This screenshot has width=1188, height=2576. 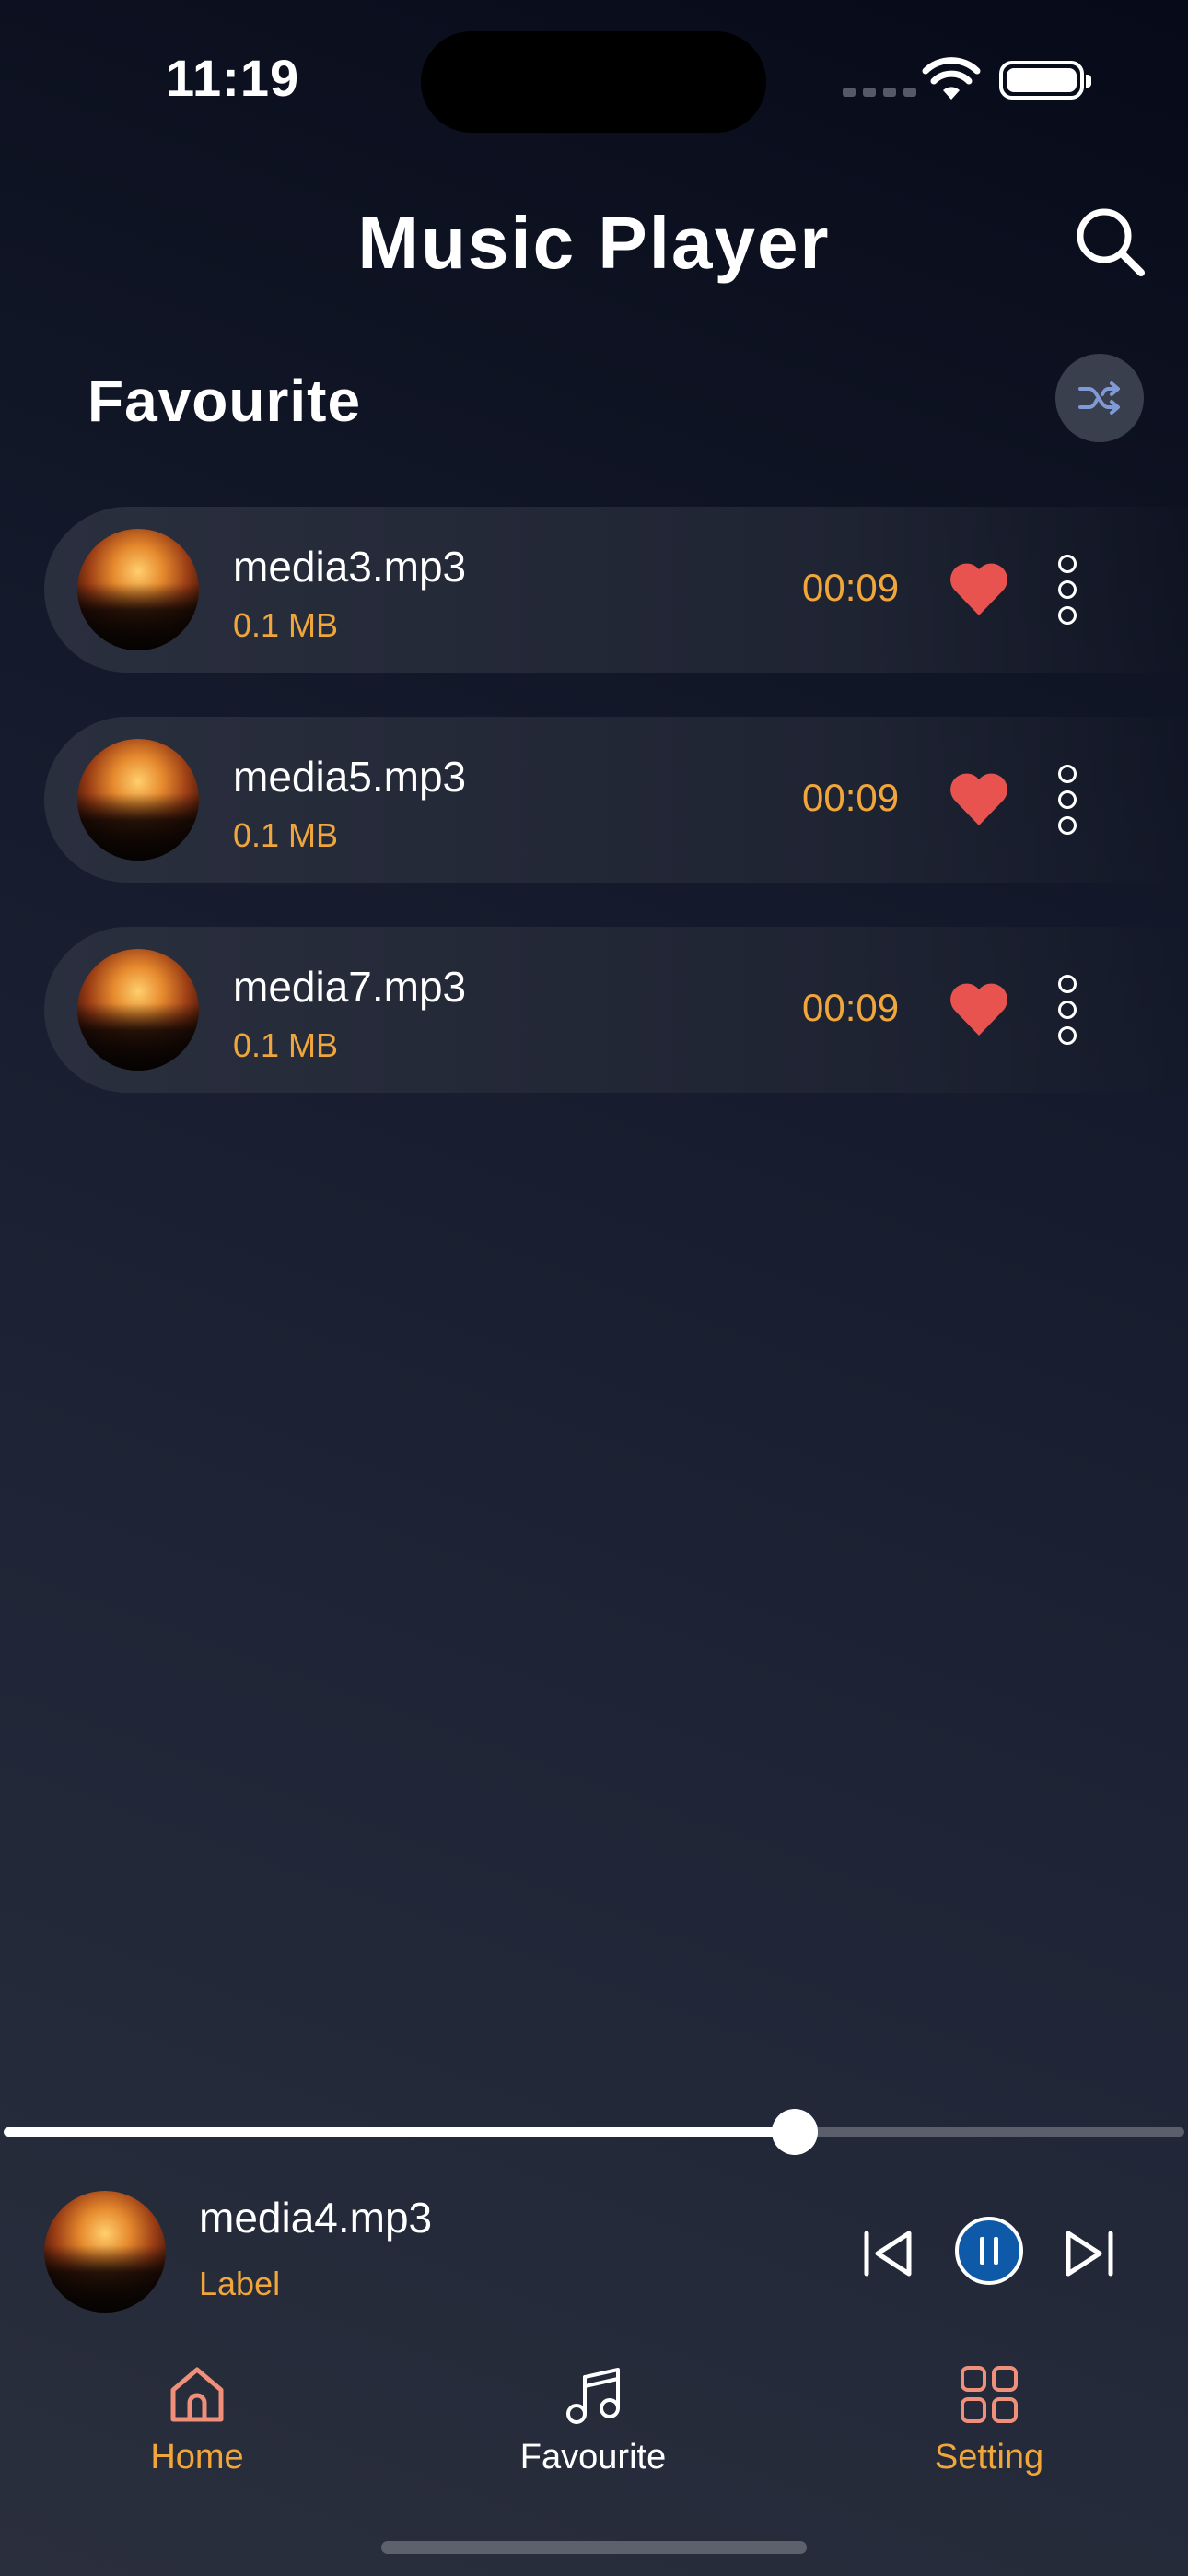 I want to click on nav-setting: Setting, so click(x=989, y=2420).